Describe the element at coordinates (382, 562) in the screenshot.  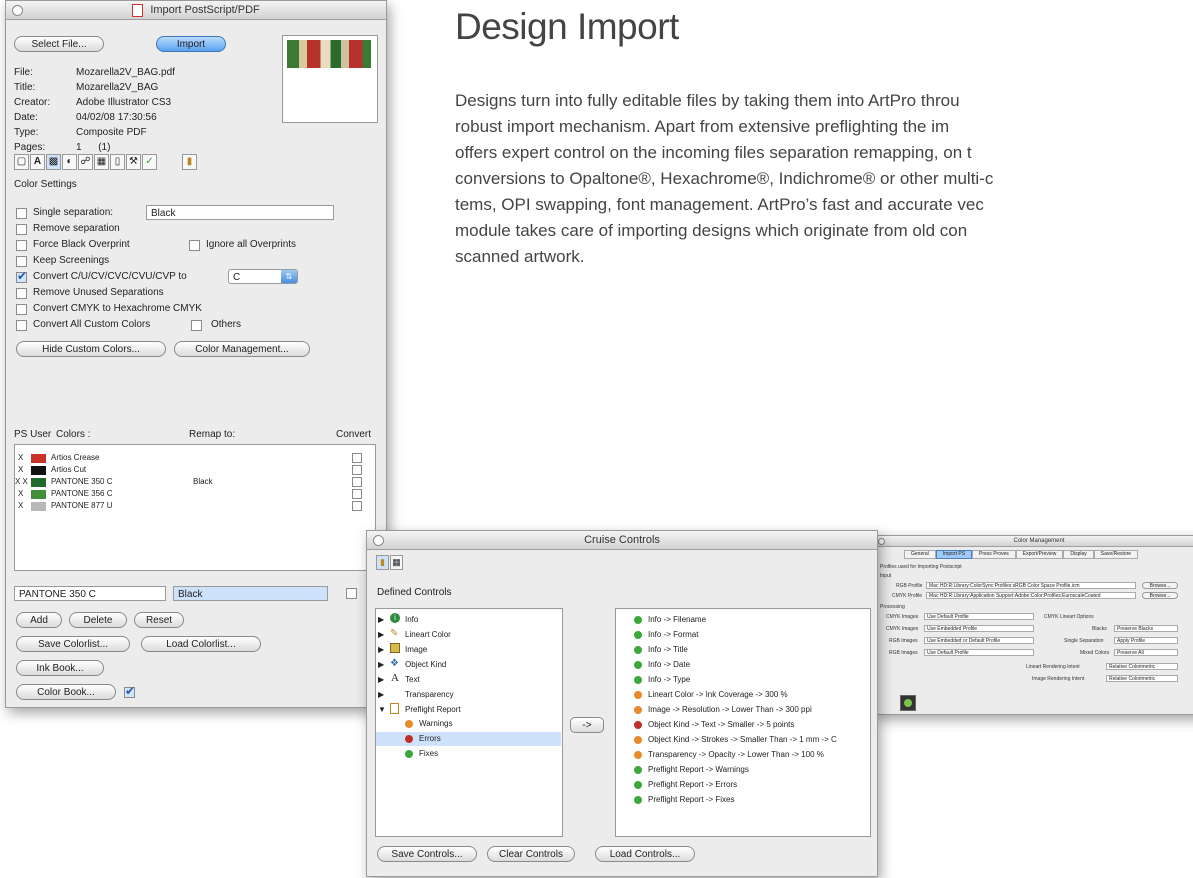
I see `cruise-mode-icon: ▮` at that location.